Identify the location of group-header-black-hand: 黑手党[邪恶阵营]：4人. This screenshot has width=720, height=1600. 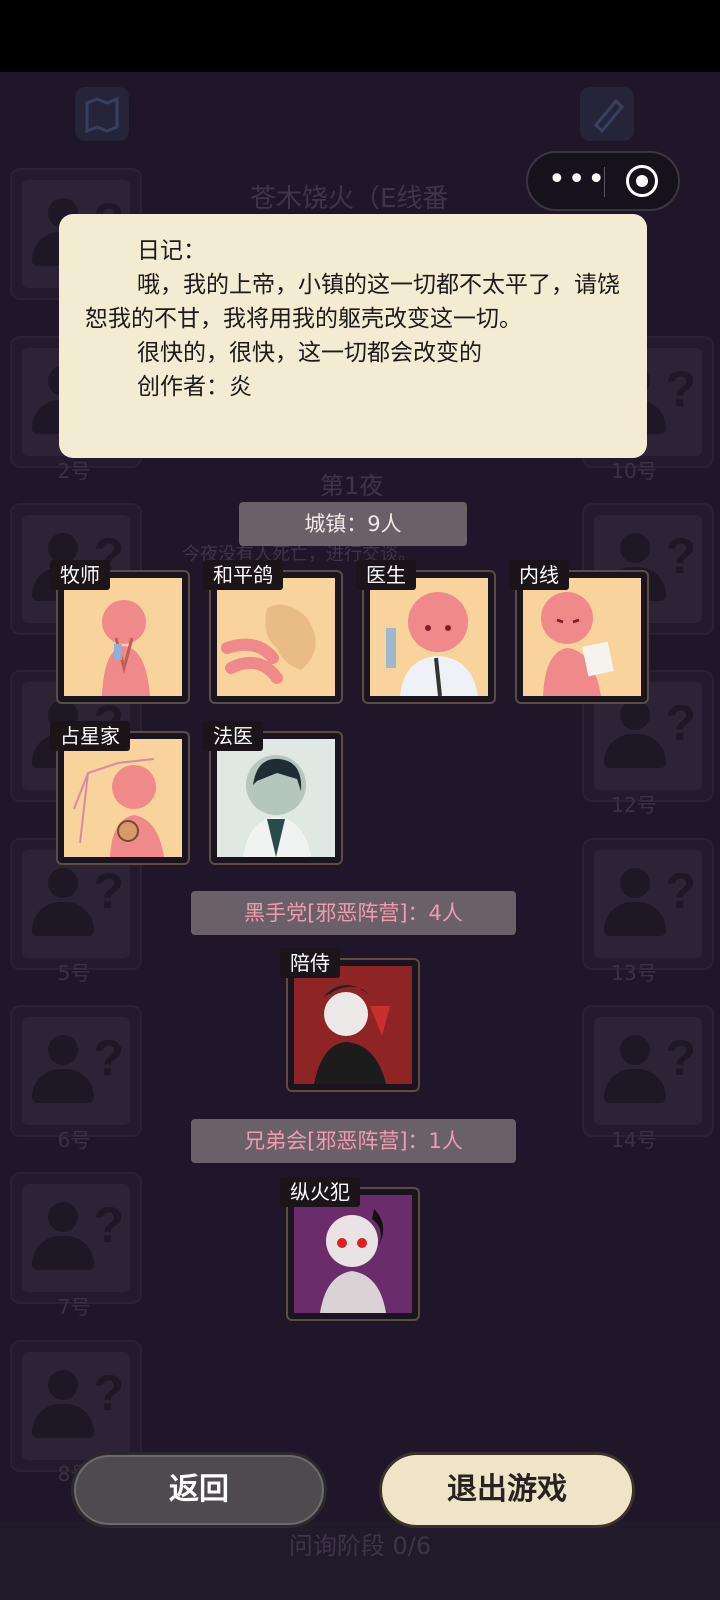
(353, 913).